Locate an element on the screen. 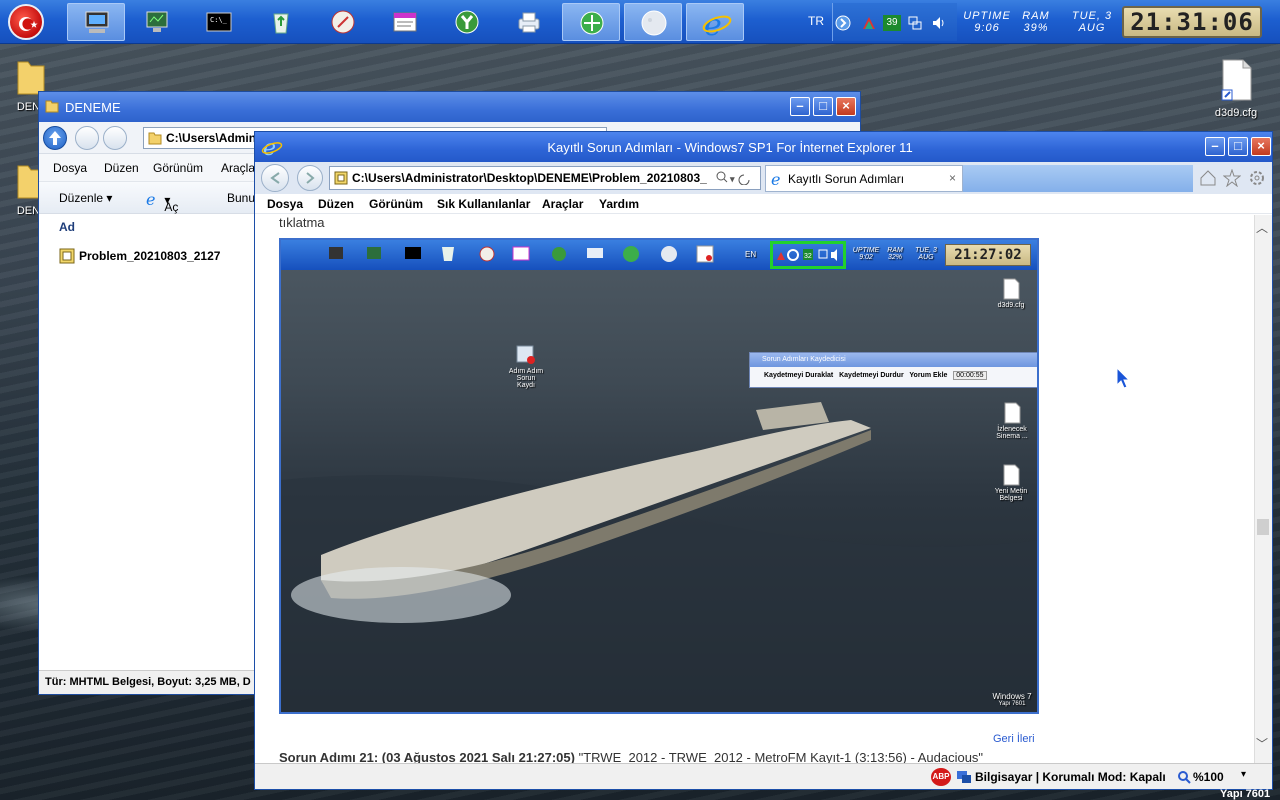 Image resolution: width=1280 pixels, height=800 pixels. search-refresh-icons: ▾ is located at coordinates (736, 178).